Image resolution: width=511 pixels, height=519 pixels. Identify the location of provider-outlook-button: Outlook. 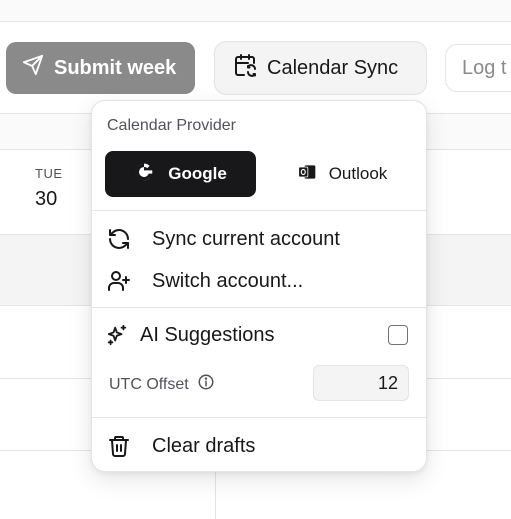
(342, 174).